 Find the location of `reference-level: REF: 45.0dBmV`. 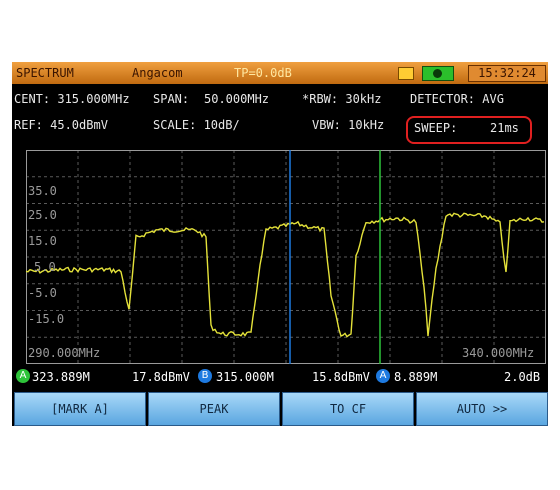

reference-level: REF: 45.0dBmV is located at coordinates (61, 125).